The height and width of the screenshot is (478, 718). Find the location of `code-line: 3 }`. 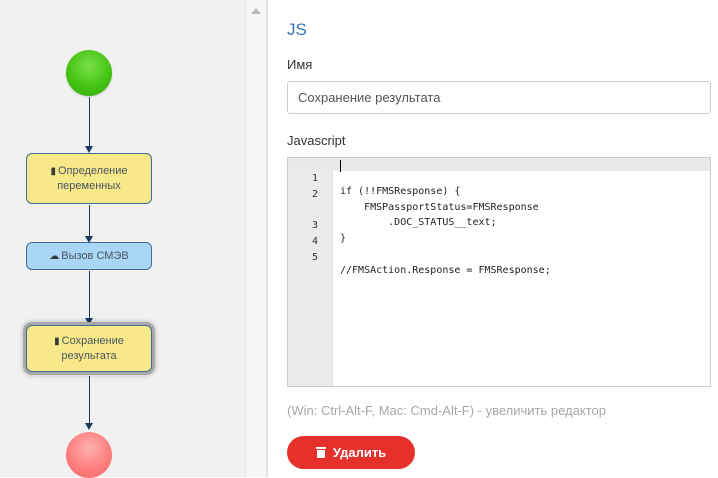

code-line: 3 } is located at coordinates (499, 225).